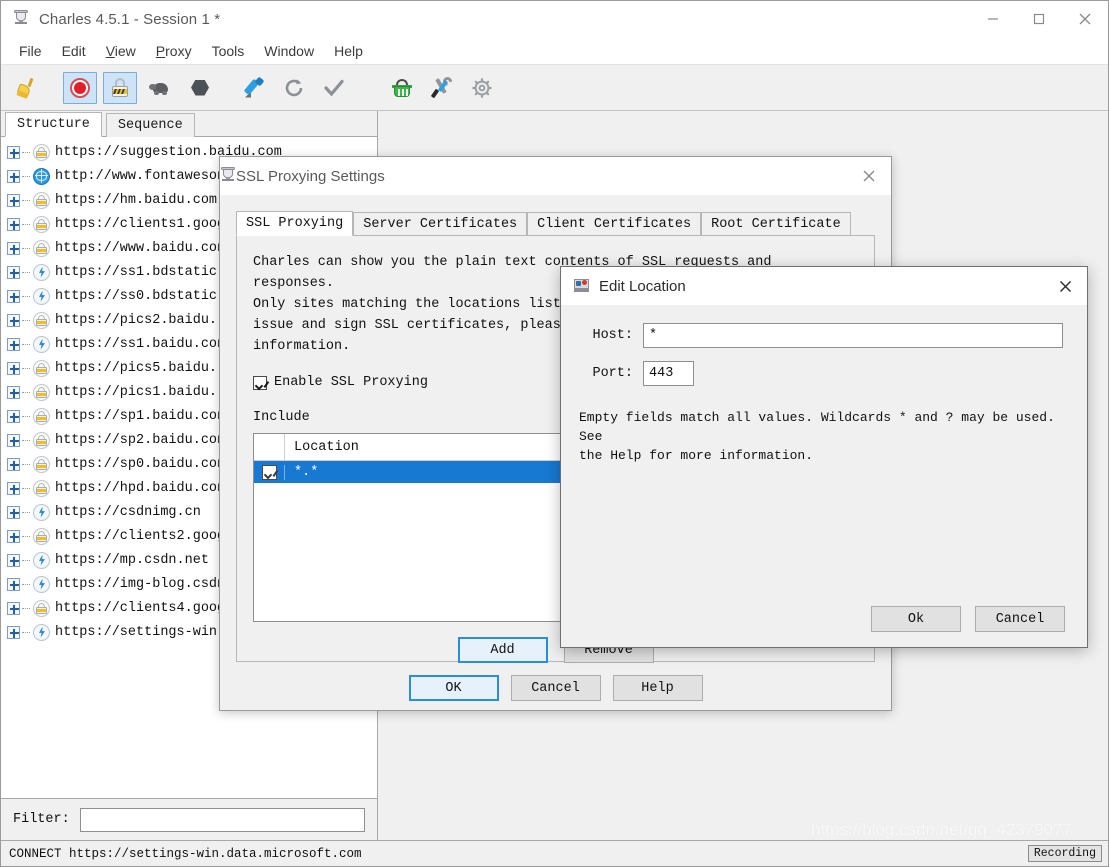 The height and width of the screenshot is (867, 1109). I want to click on ok-button: OK, so click(453, 688).